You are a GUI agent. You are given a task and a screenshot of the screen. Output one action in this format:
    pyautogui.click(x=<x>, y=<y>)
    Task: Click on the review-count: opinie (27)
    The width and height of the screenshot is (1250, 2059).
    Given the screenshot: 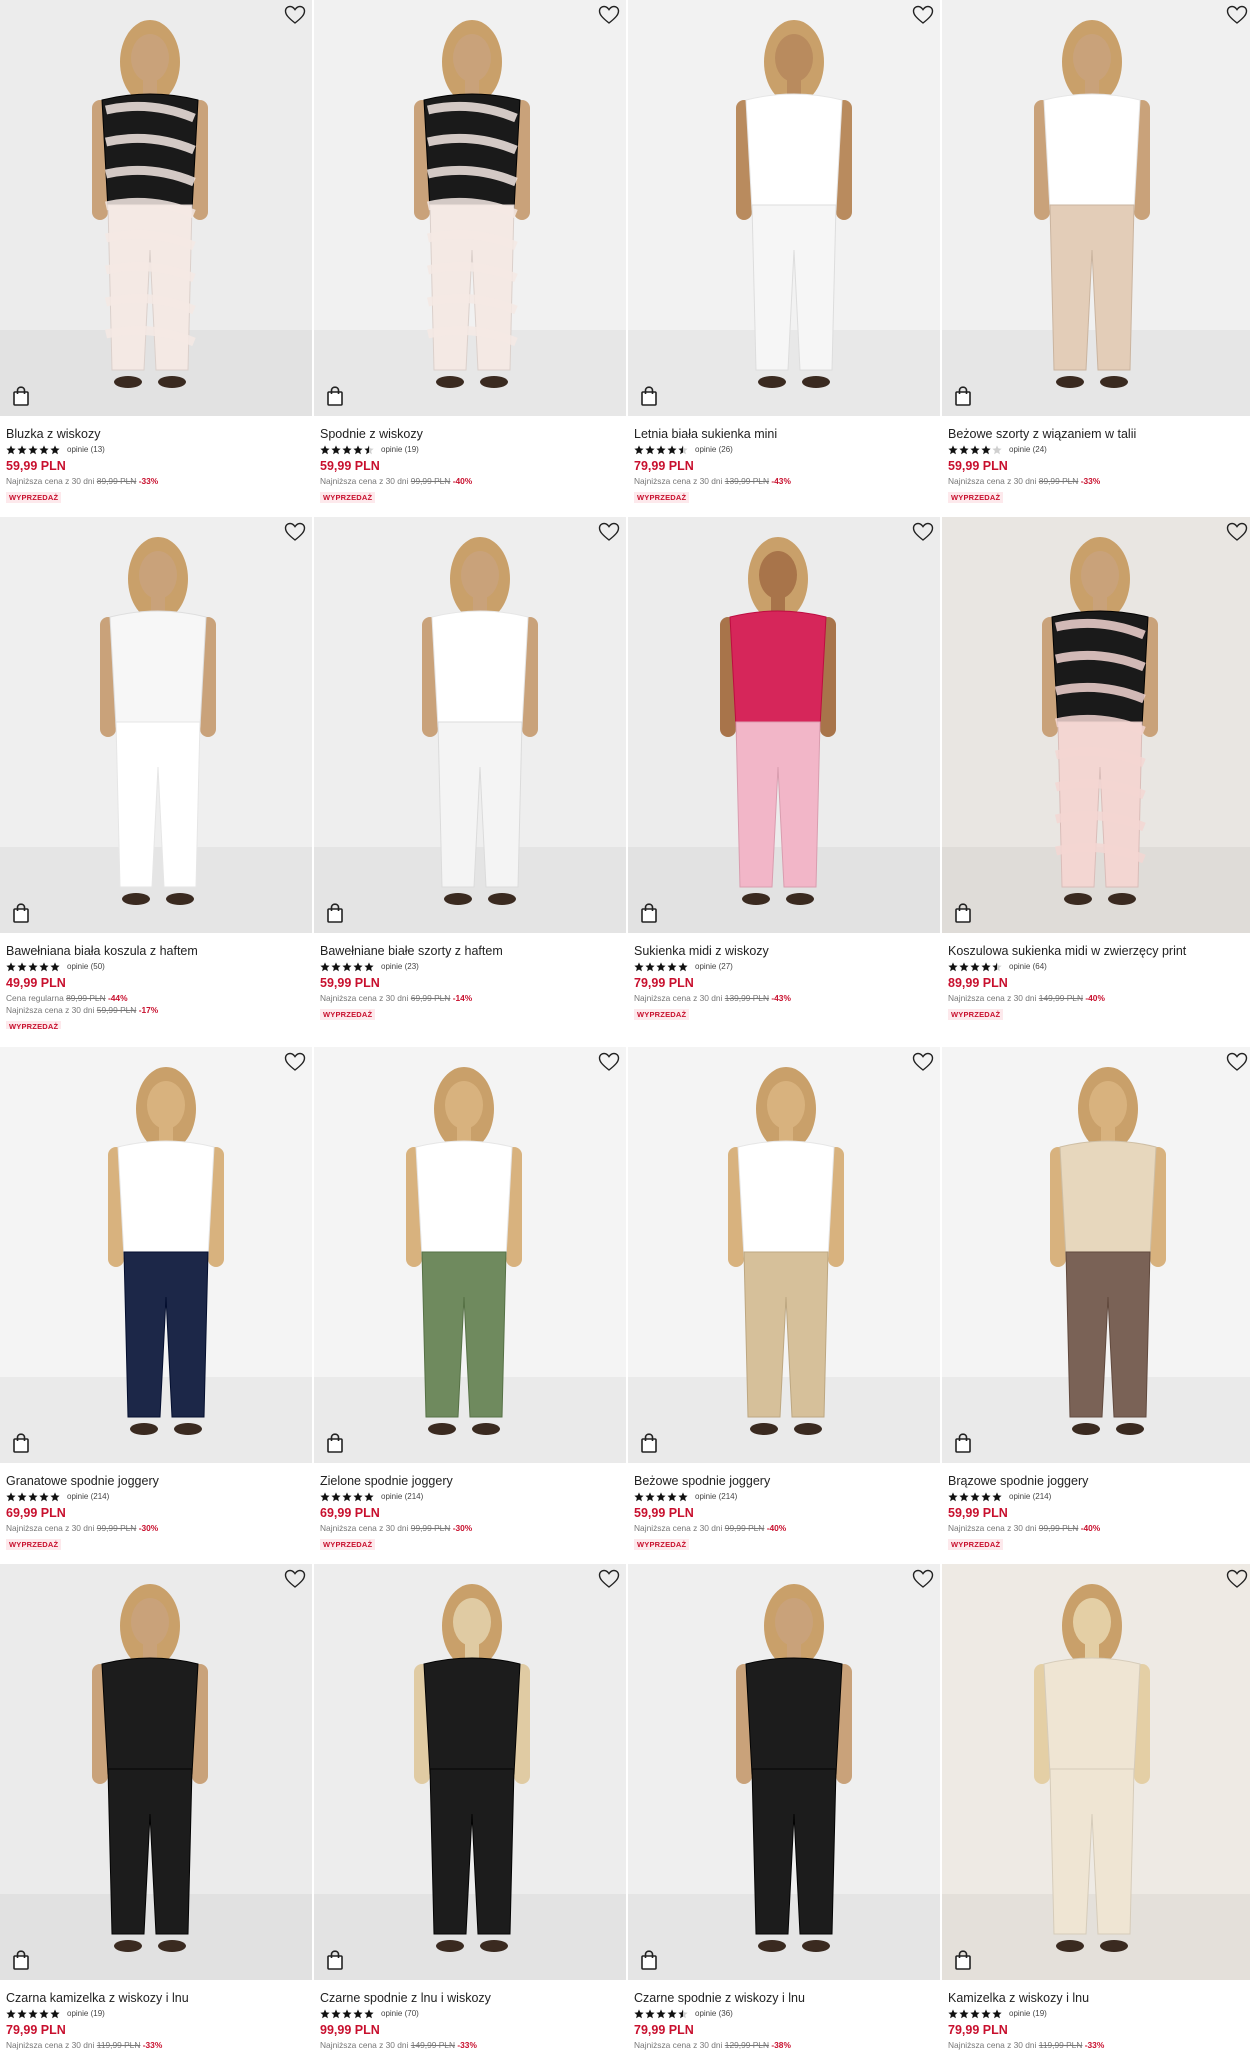 What is the action you would take?
    pyautogui.click(x=714, y=966)
    